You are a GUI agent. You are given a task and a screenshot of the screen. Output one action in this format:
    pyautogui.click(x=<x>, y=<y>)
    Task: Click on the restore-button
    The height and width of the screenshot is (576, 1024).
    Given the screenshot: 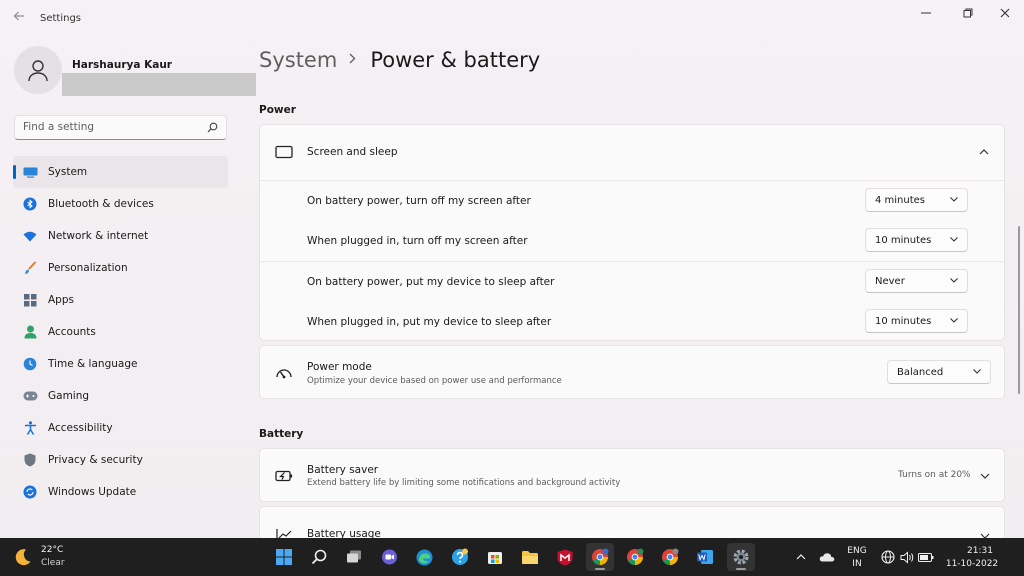 What is the action you would take?
    pyautogui.click(x=968, y=13)
    